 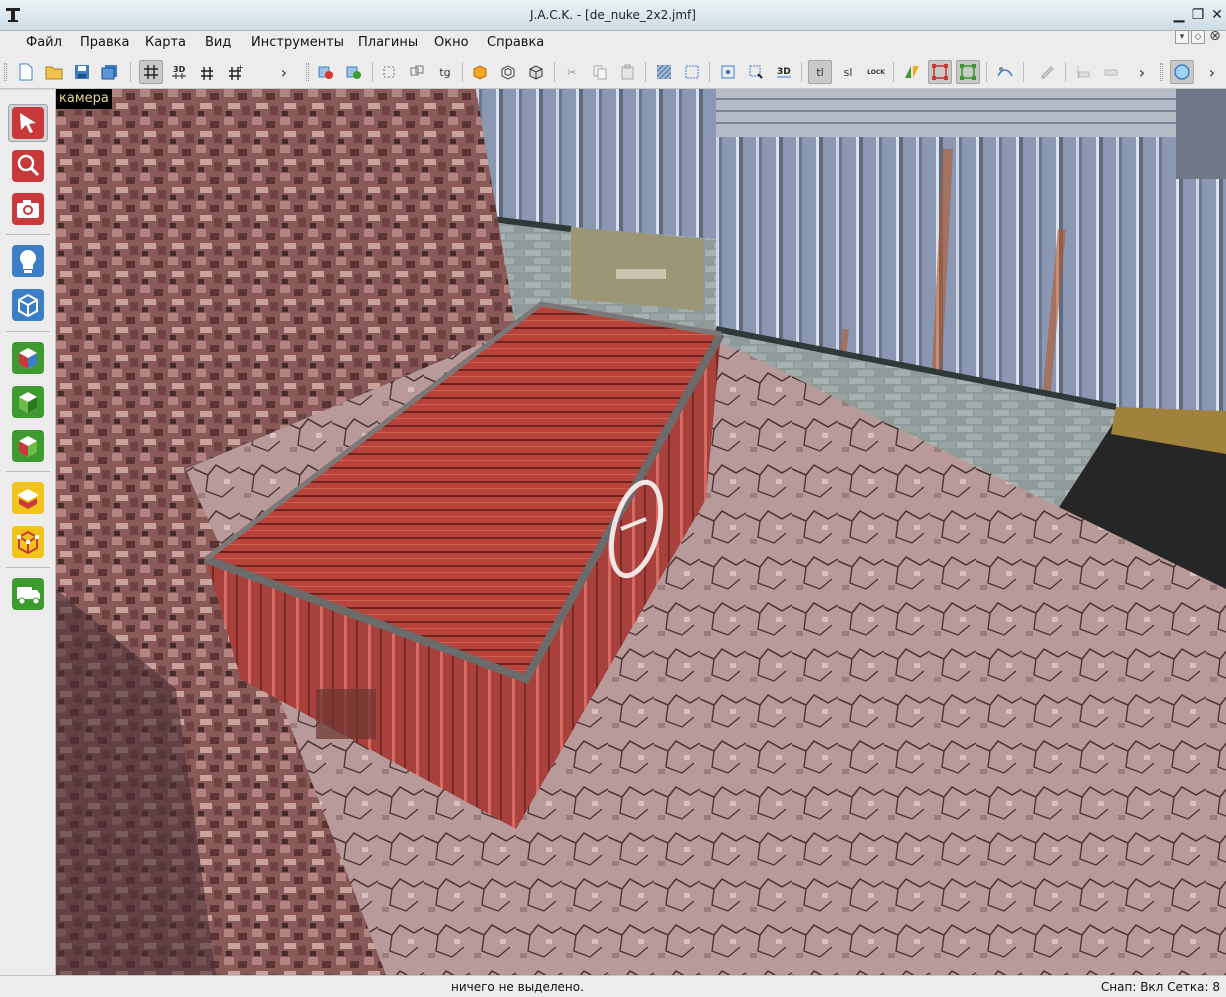 I want to click on menu-edit: Правка, so click(x=104, y=42).